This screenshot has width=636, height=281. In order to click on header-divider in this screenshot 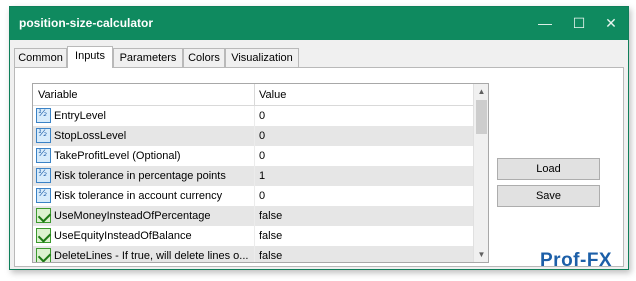, I will do `click(254, 95)`.